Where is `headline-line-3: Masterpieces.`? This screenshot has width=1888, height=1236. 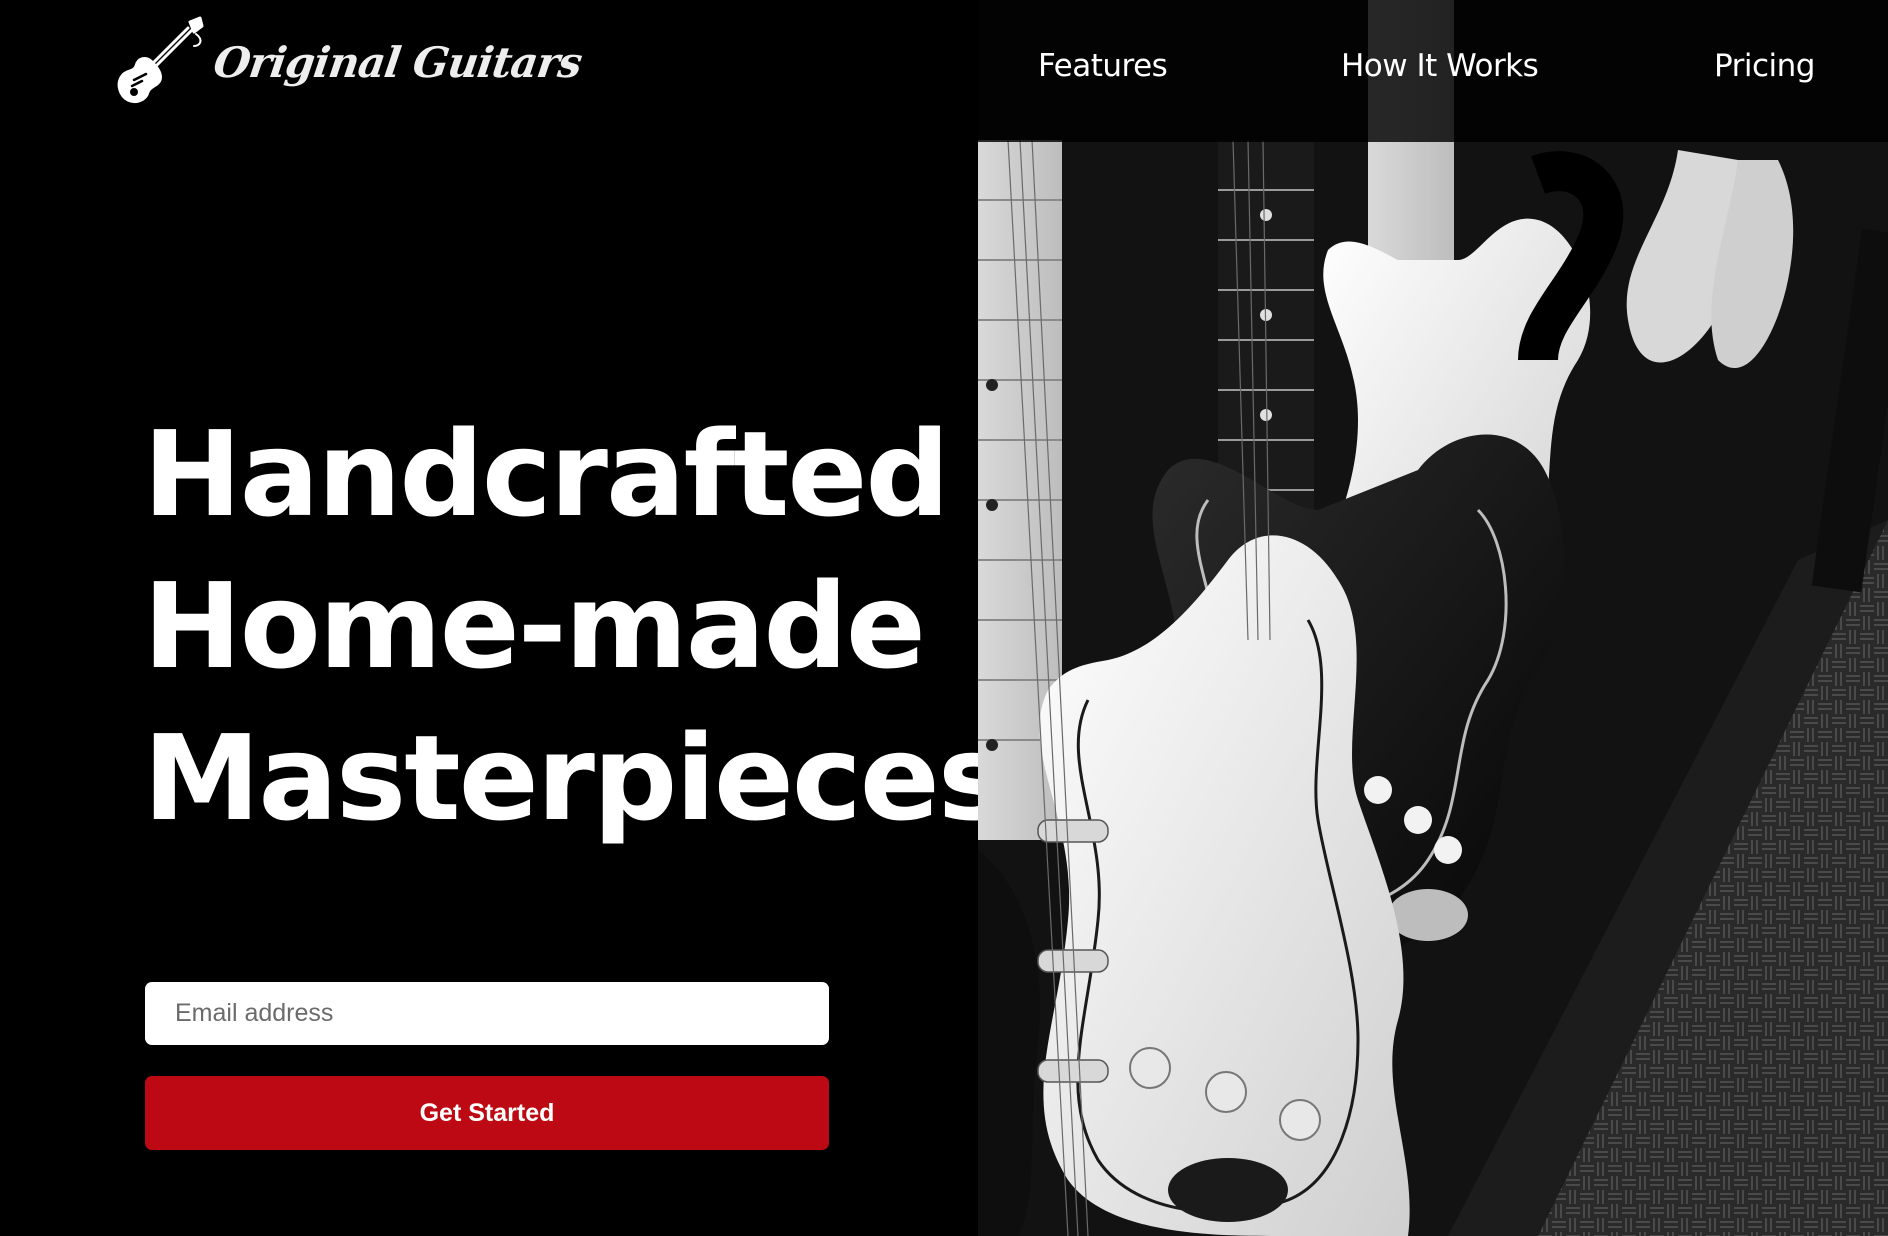
headline-line-3: Masterpieces. is located at coordinates (597, 778).